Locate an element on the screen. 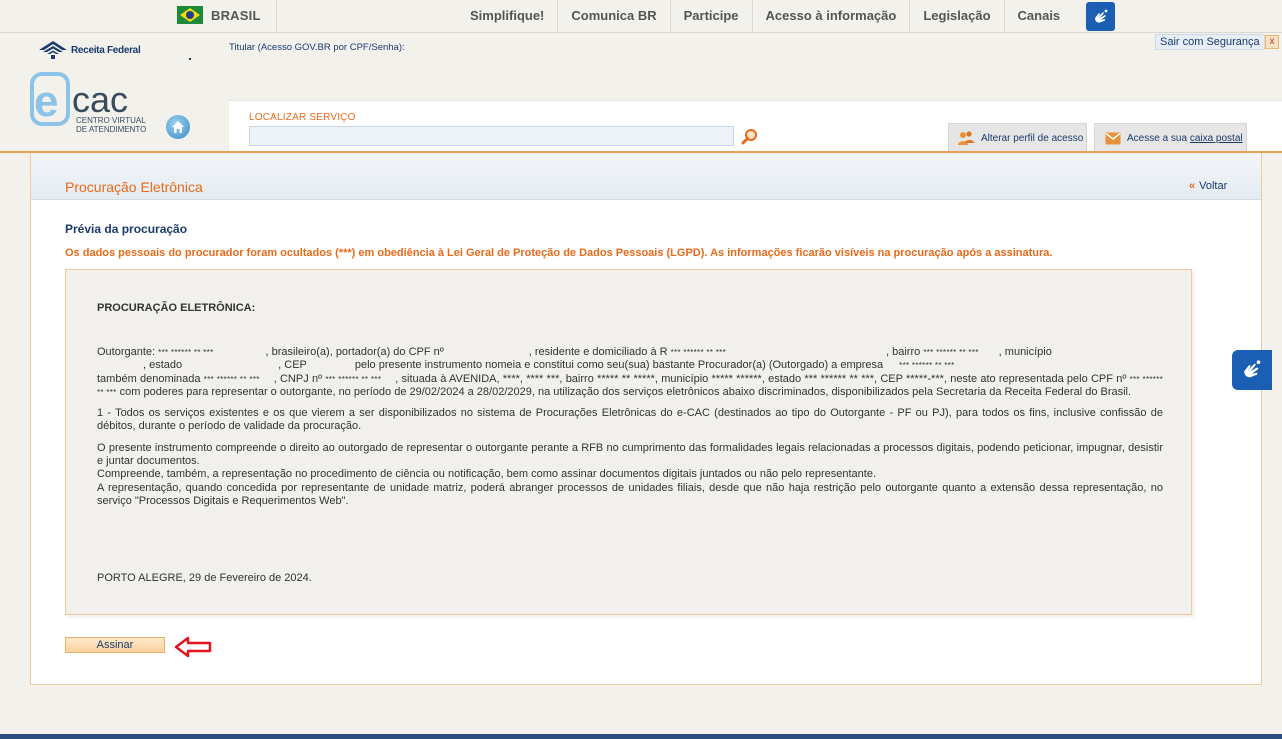 The width and height of the screenshot is (1282, 739). search-input is located at coordinates (491, 136).